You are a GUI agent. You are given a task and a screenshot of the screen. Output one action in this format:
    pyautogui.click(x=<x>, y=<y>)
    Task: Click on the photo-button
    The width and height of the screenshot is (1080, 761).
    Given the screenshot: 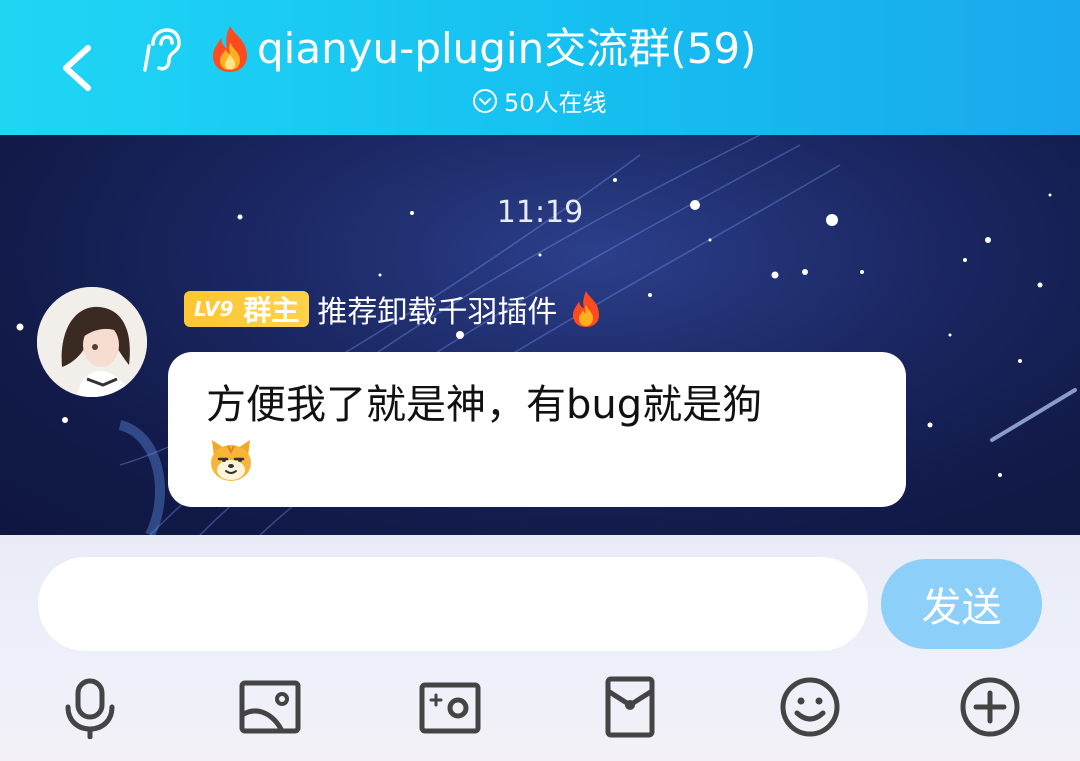 What is the action you would take?
    pyautogui.click(x=270, y=707)
    